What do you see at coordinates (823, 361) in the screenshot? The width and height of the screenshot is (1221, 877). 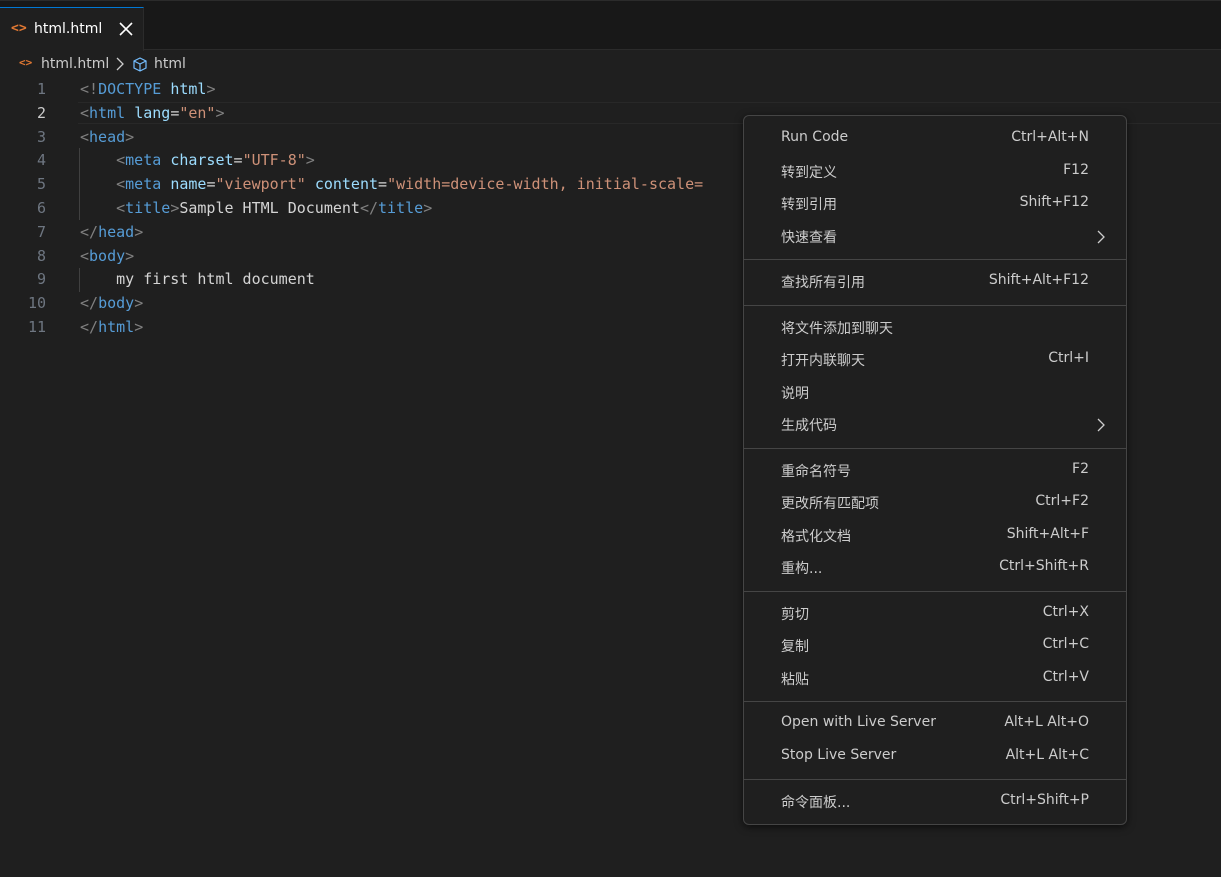 I see `menu-item-label: 打开内联聊天` at bounding box center [823, 361].